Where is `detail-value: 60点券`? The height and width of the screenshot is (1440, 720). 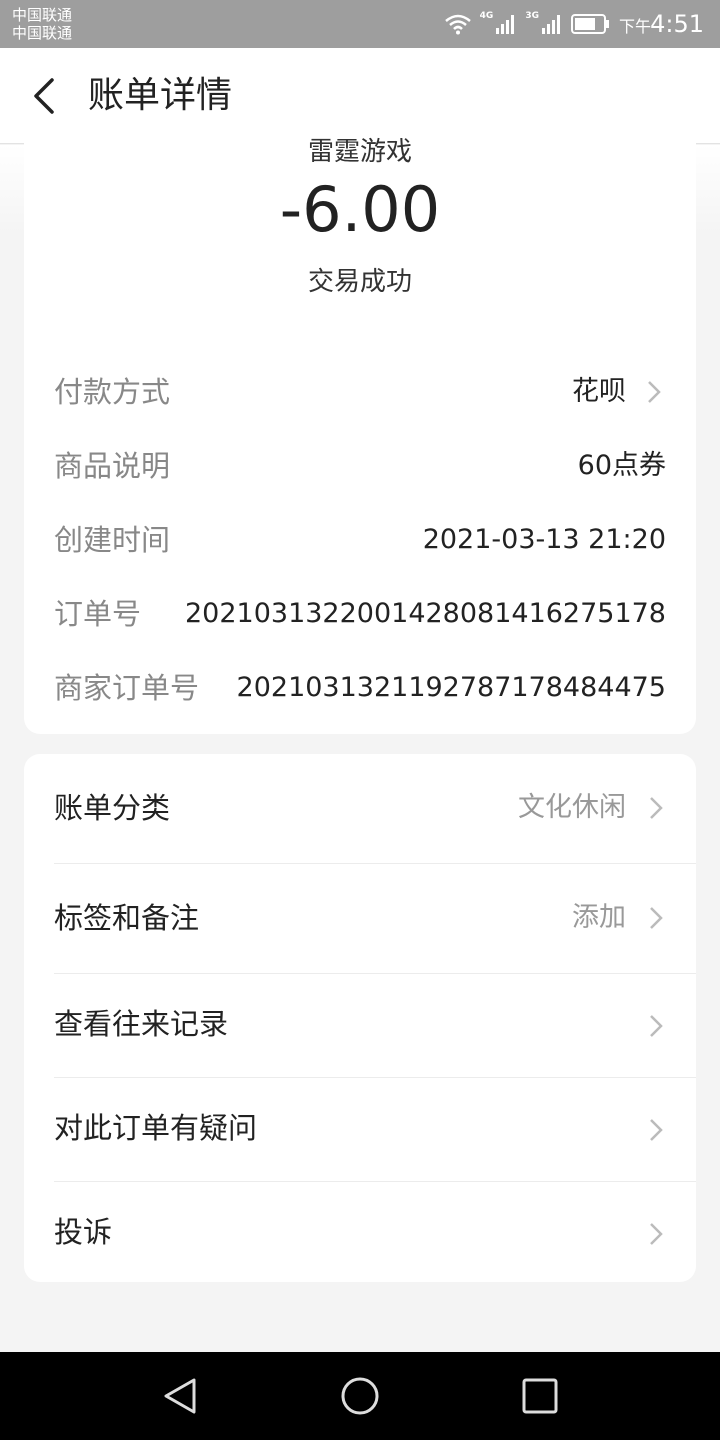
detail-value: 60点券 is located at coordinates (621, 465).